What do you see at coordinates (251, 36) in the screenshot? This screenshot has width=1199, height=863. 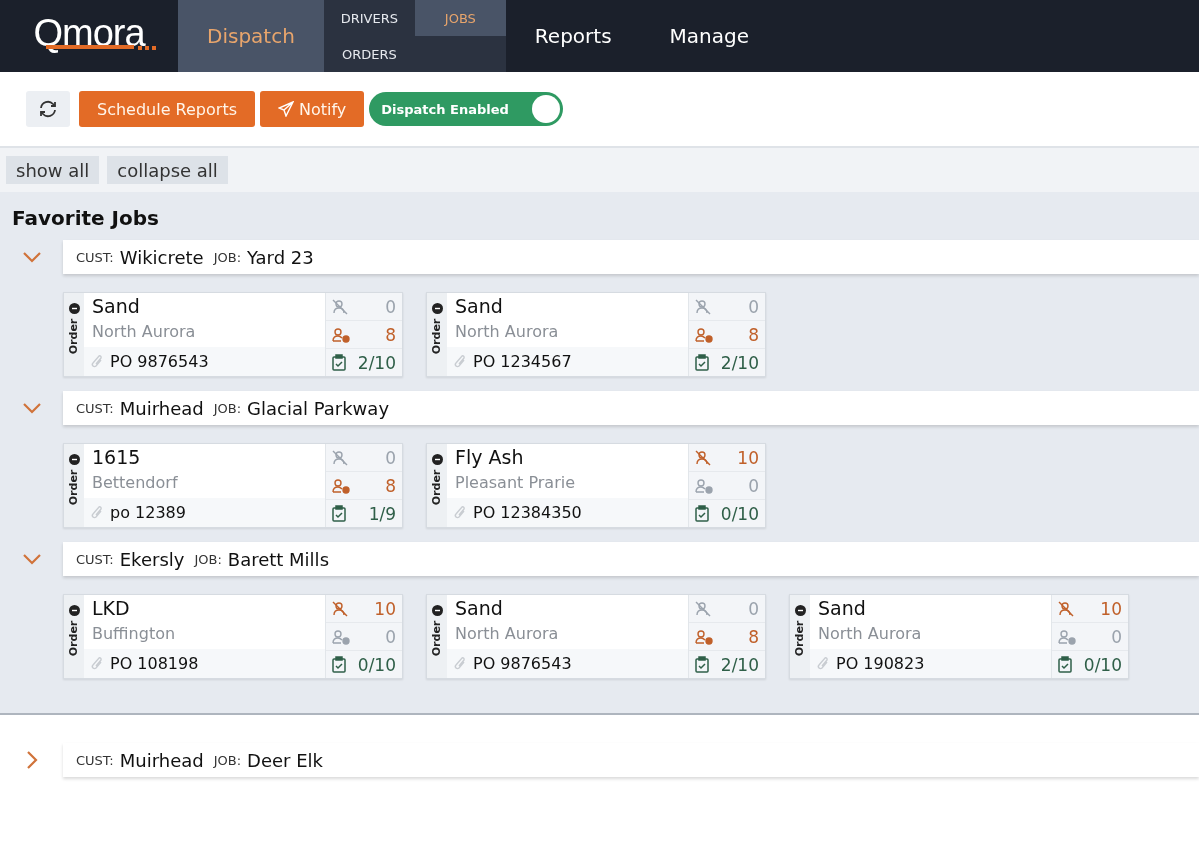 I see `nav-tab: Dispatch` at bounding box center [251, 36].